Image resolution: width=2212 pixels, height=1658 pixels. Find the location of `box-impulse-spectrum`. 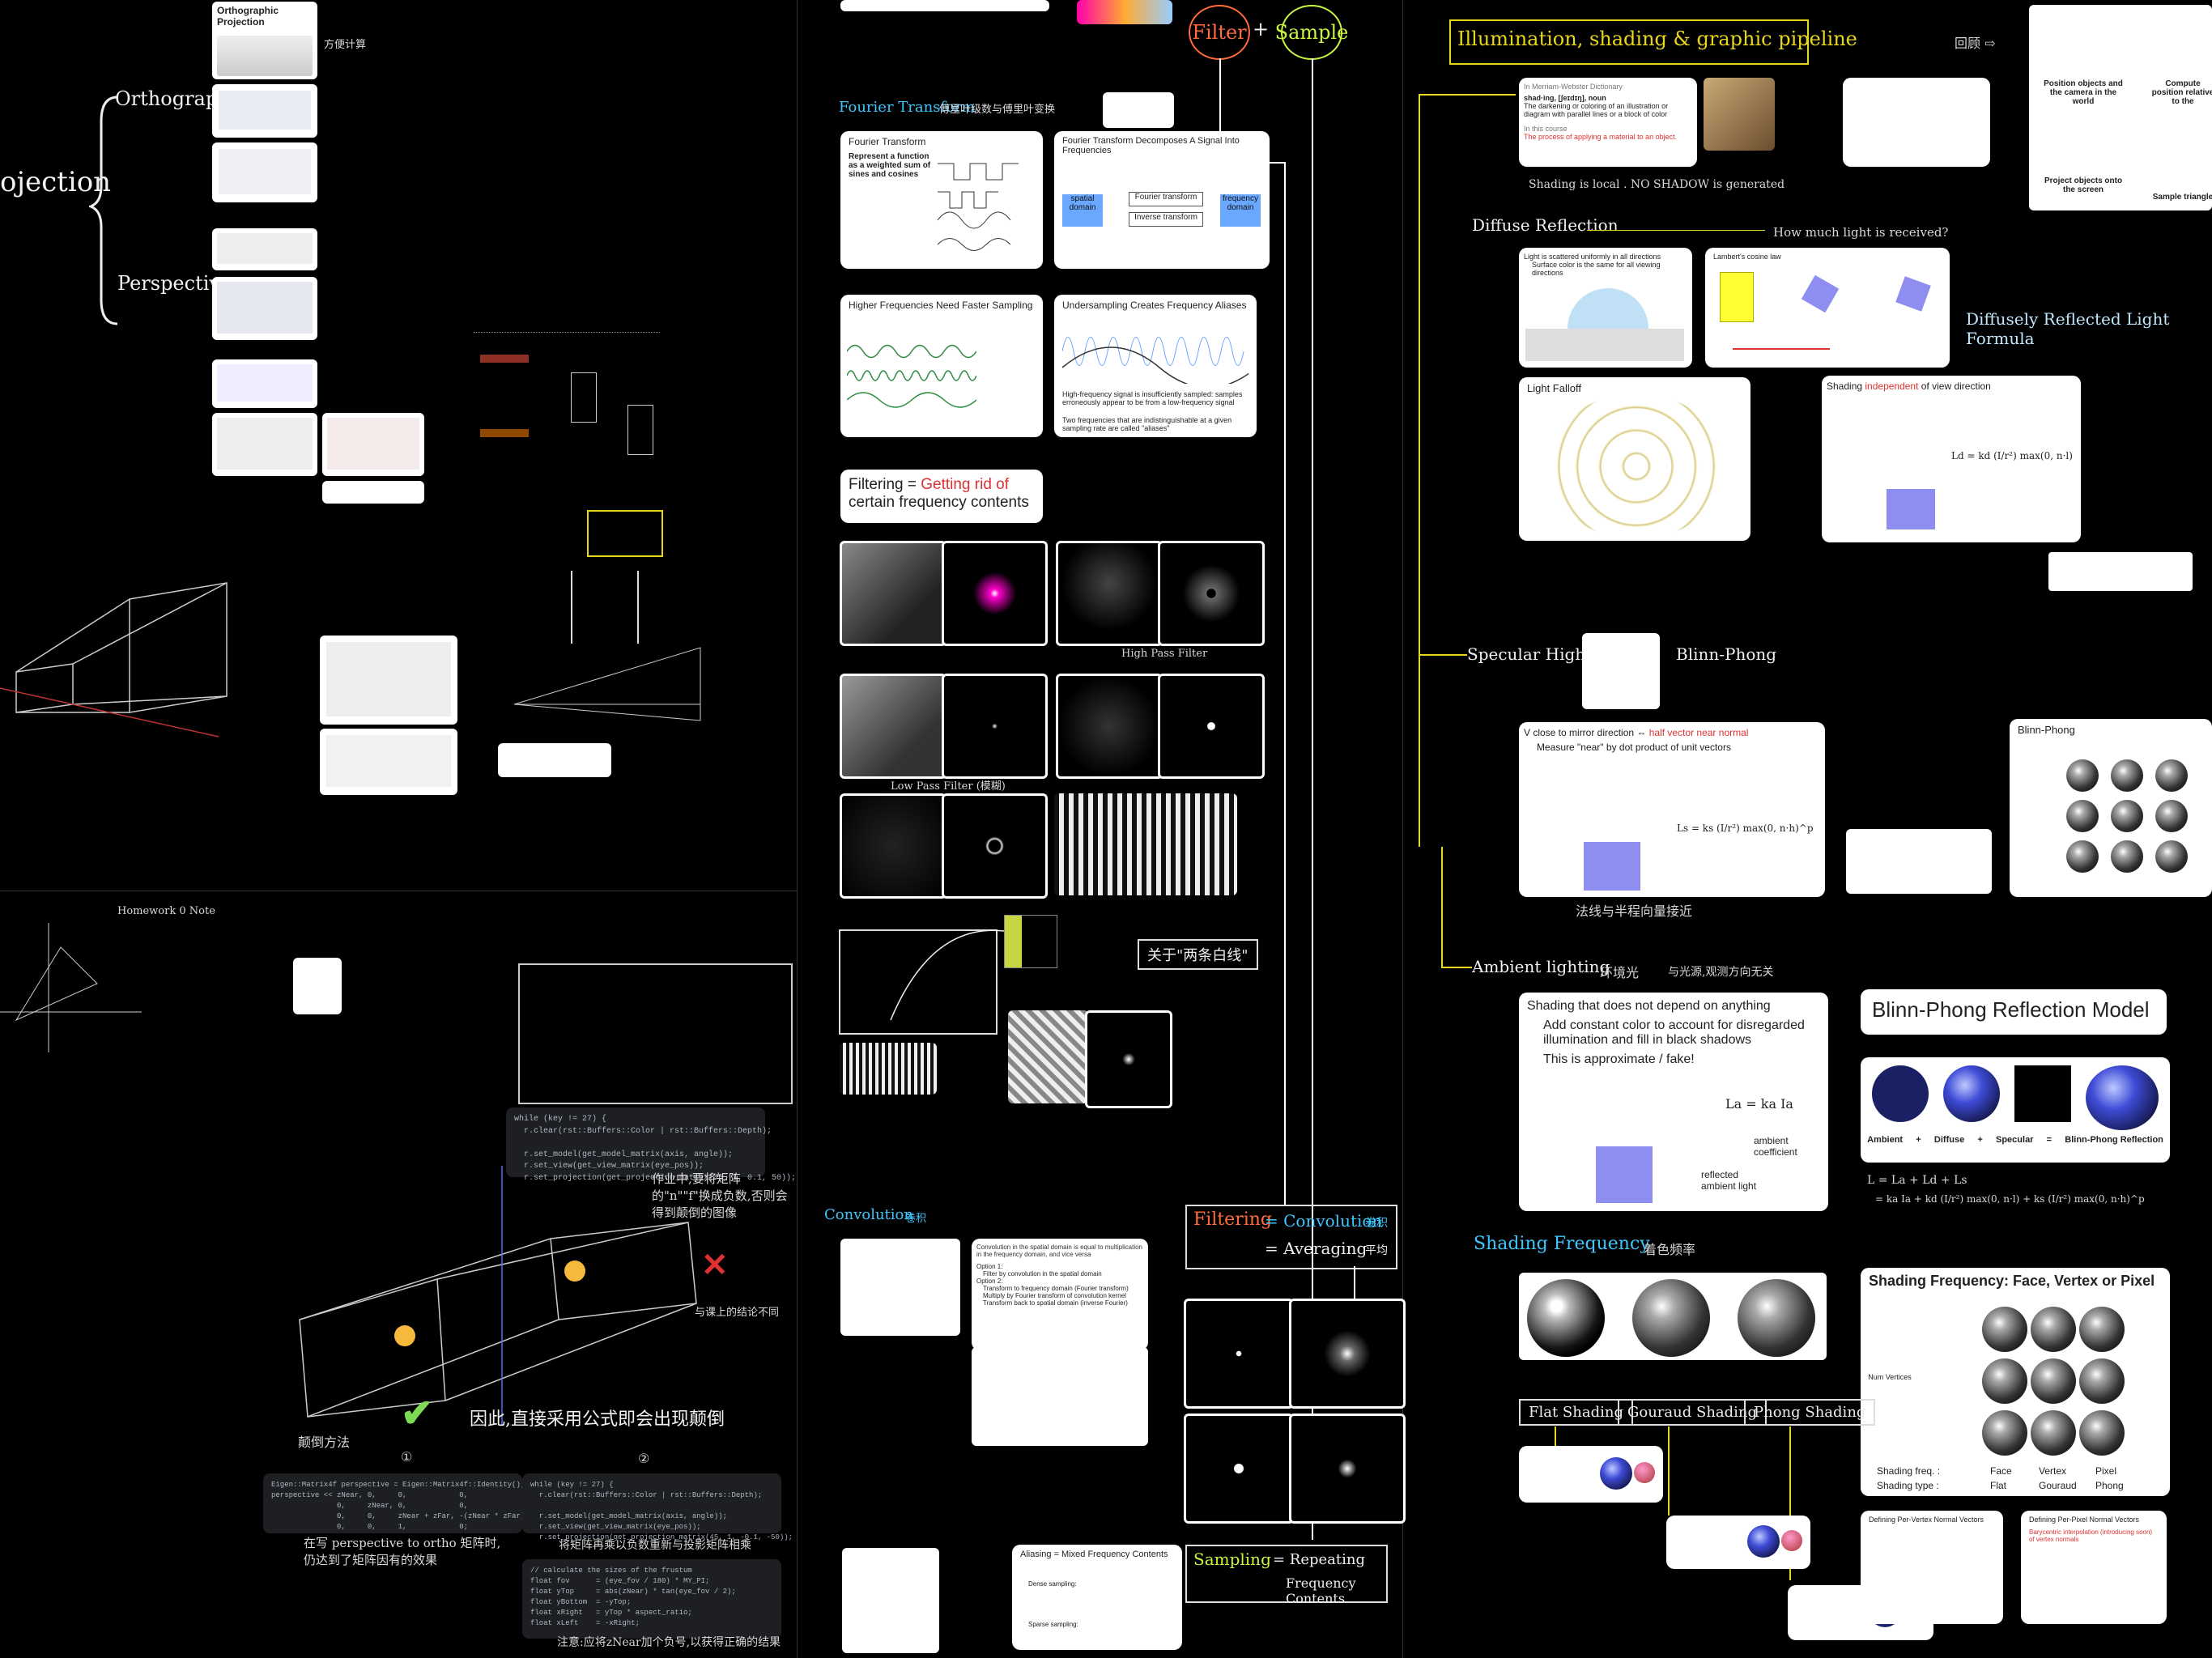

box-impulse-spectrum is located at coordinates (1347, 1354).